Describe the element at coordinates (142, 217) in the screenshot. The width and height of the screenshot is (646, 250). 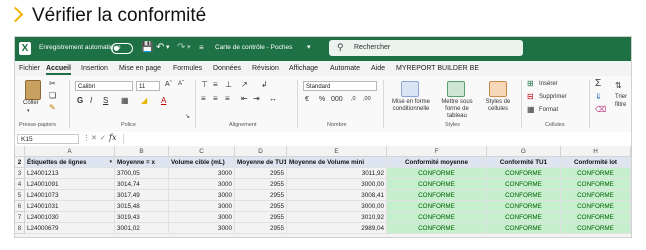
I see `mean-cell: 3019,43` at that location.